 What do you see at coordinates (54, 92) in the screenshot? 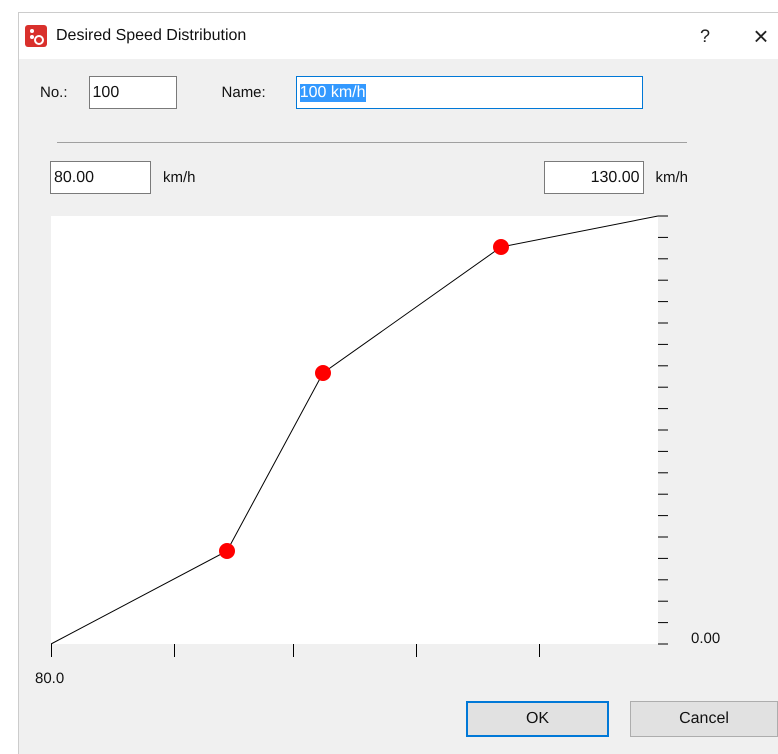
I see `number-label: No.:` at bounding box center [54, 92].